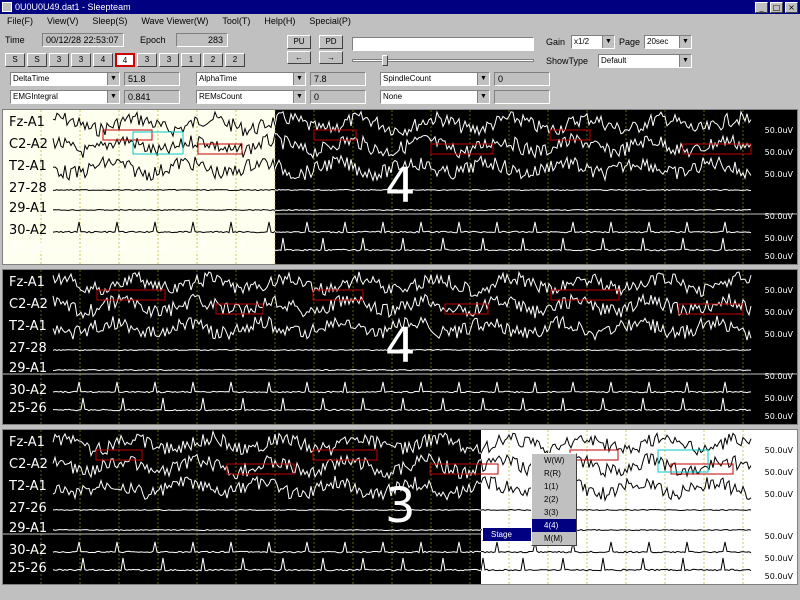 The width and height of the screenshot is (800, 600). Describe the element at coordinates (236, 21) in the screenshot. I see `menu-tool: Tool(T)` at that location.